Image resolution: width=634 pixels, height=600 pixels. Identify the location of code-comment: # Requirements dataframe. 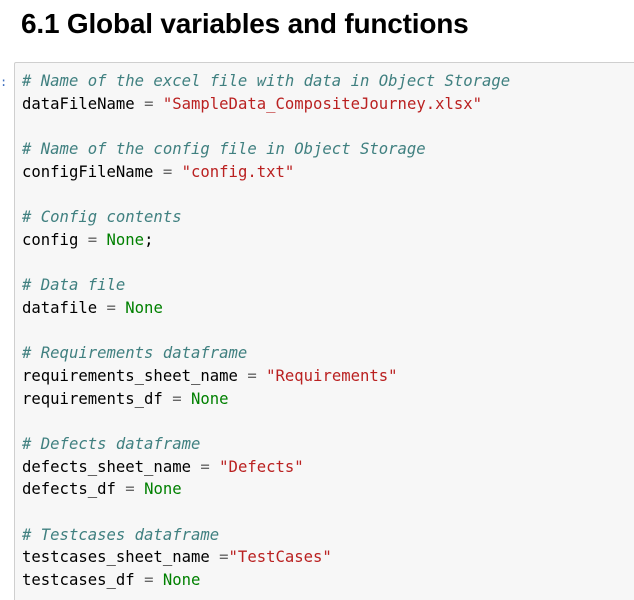
(135, 353).